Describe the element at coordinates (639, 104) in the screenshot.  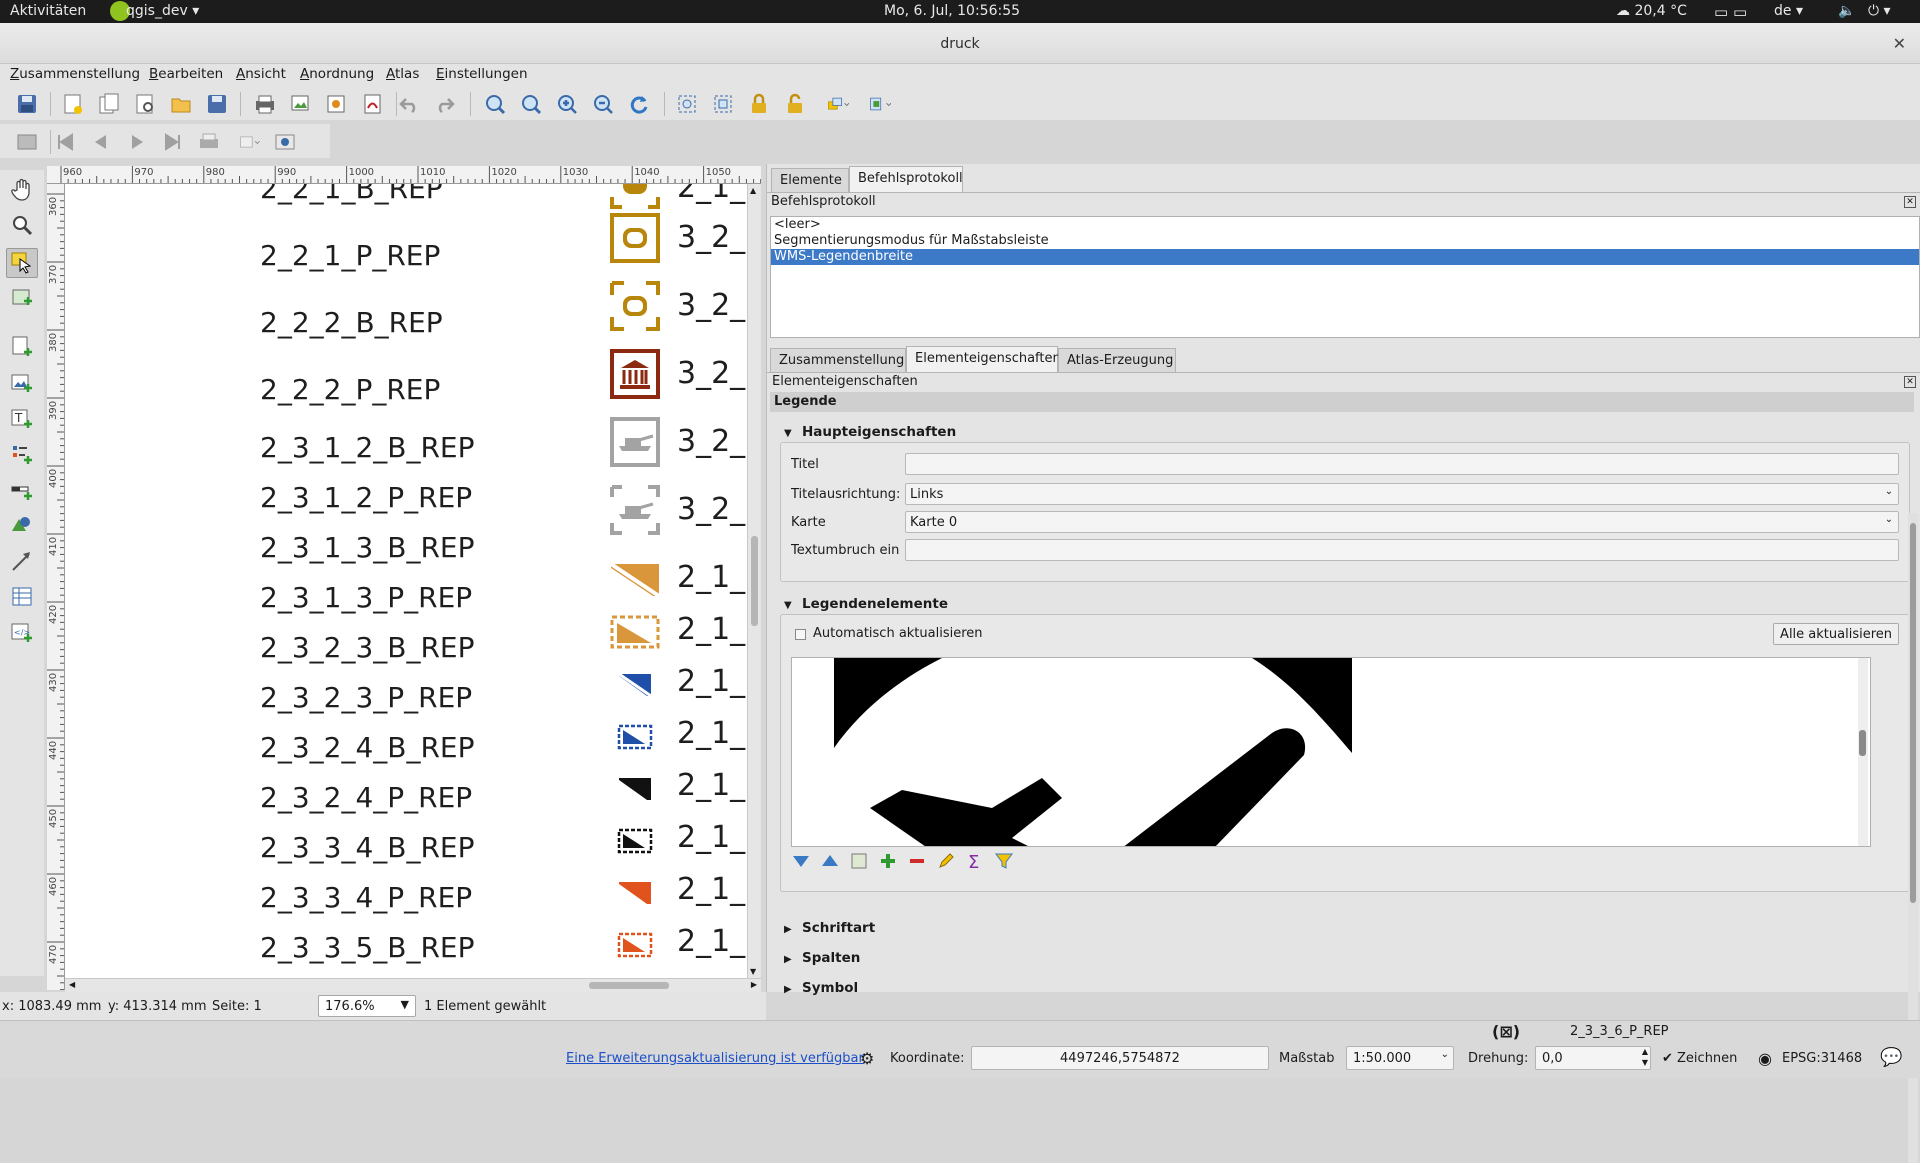
I see `refresh-icon` at that location.